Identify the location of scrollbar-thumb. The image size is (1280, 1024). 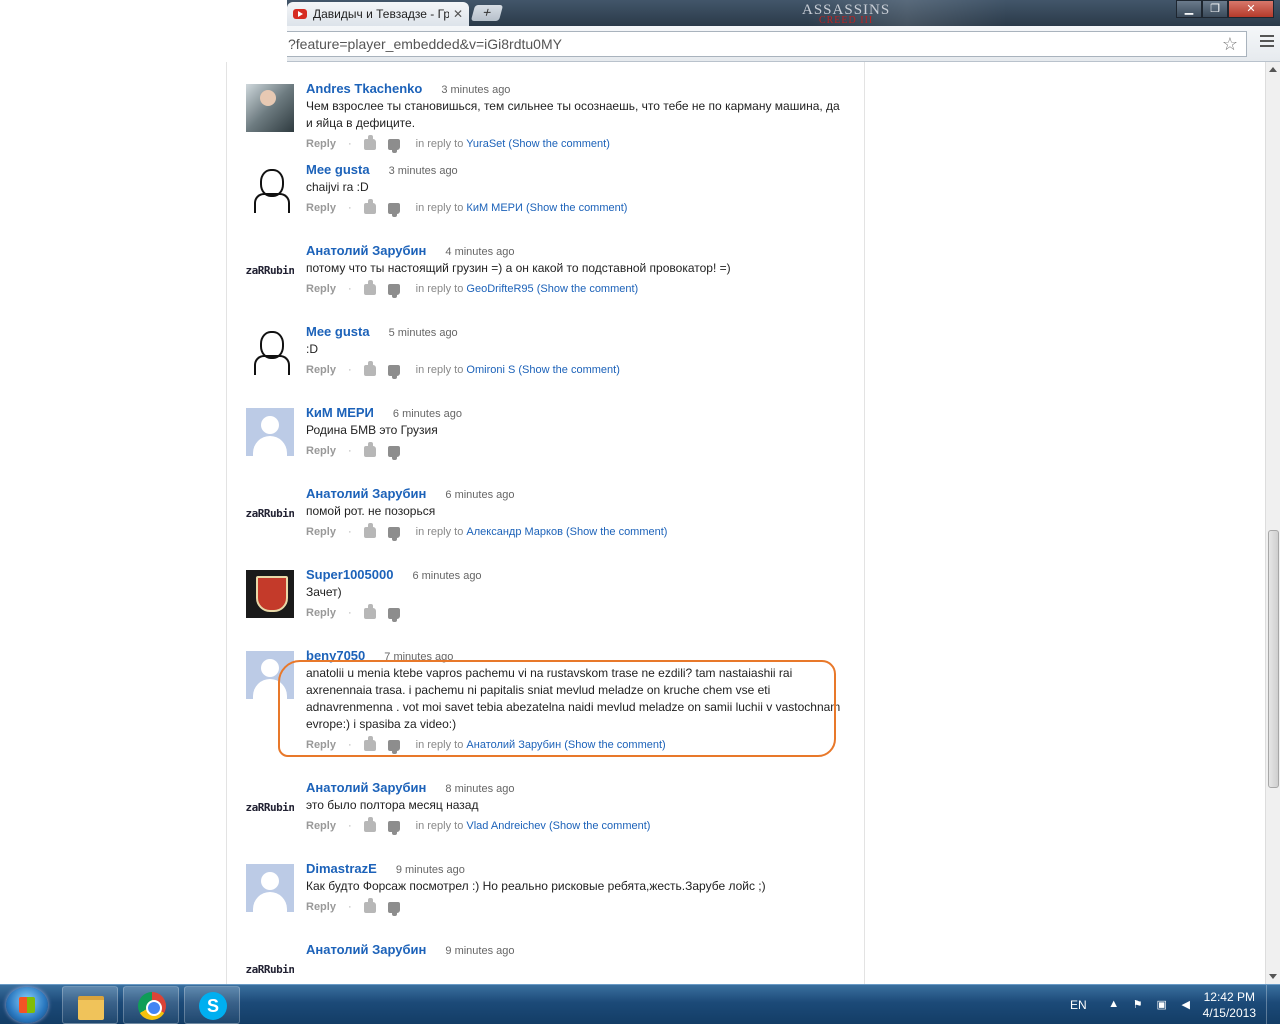
(1273, 659).